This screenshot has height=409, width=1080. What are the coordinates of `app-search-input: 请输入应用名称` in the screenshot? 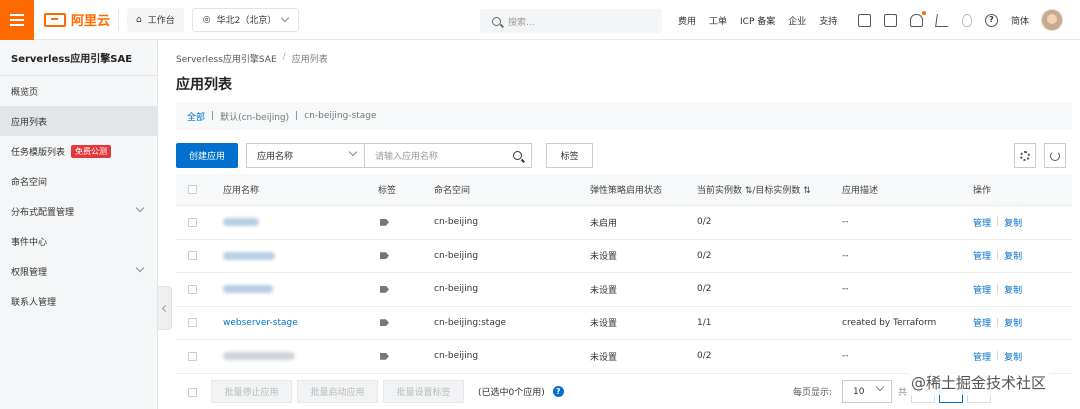 It's located at (448, 155).